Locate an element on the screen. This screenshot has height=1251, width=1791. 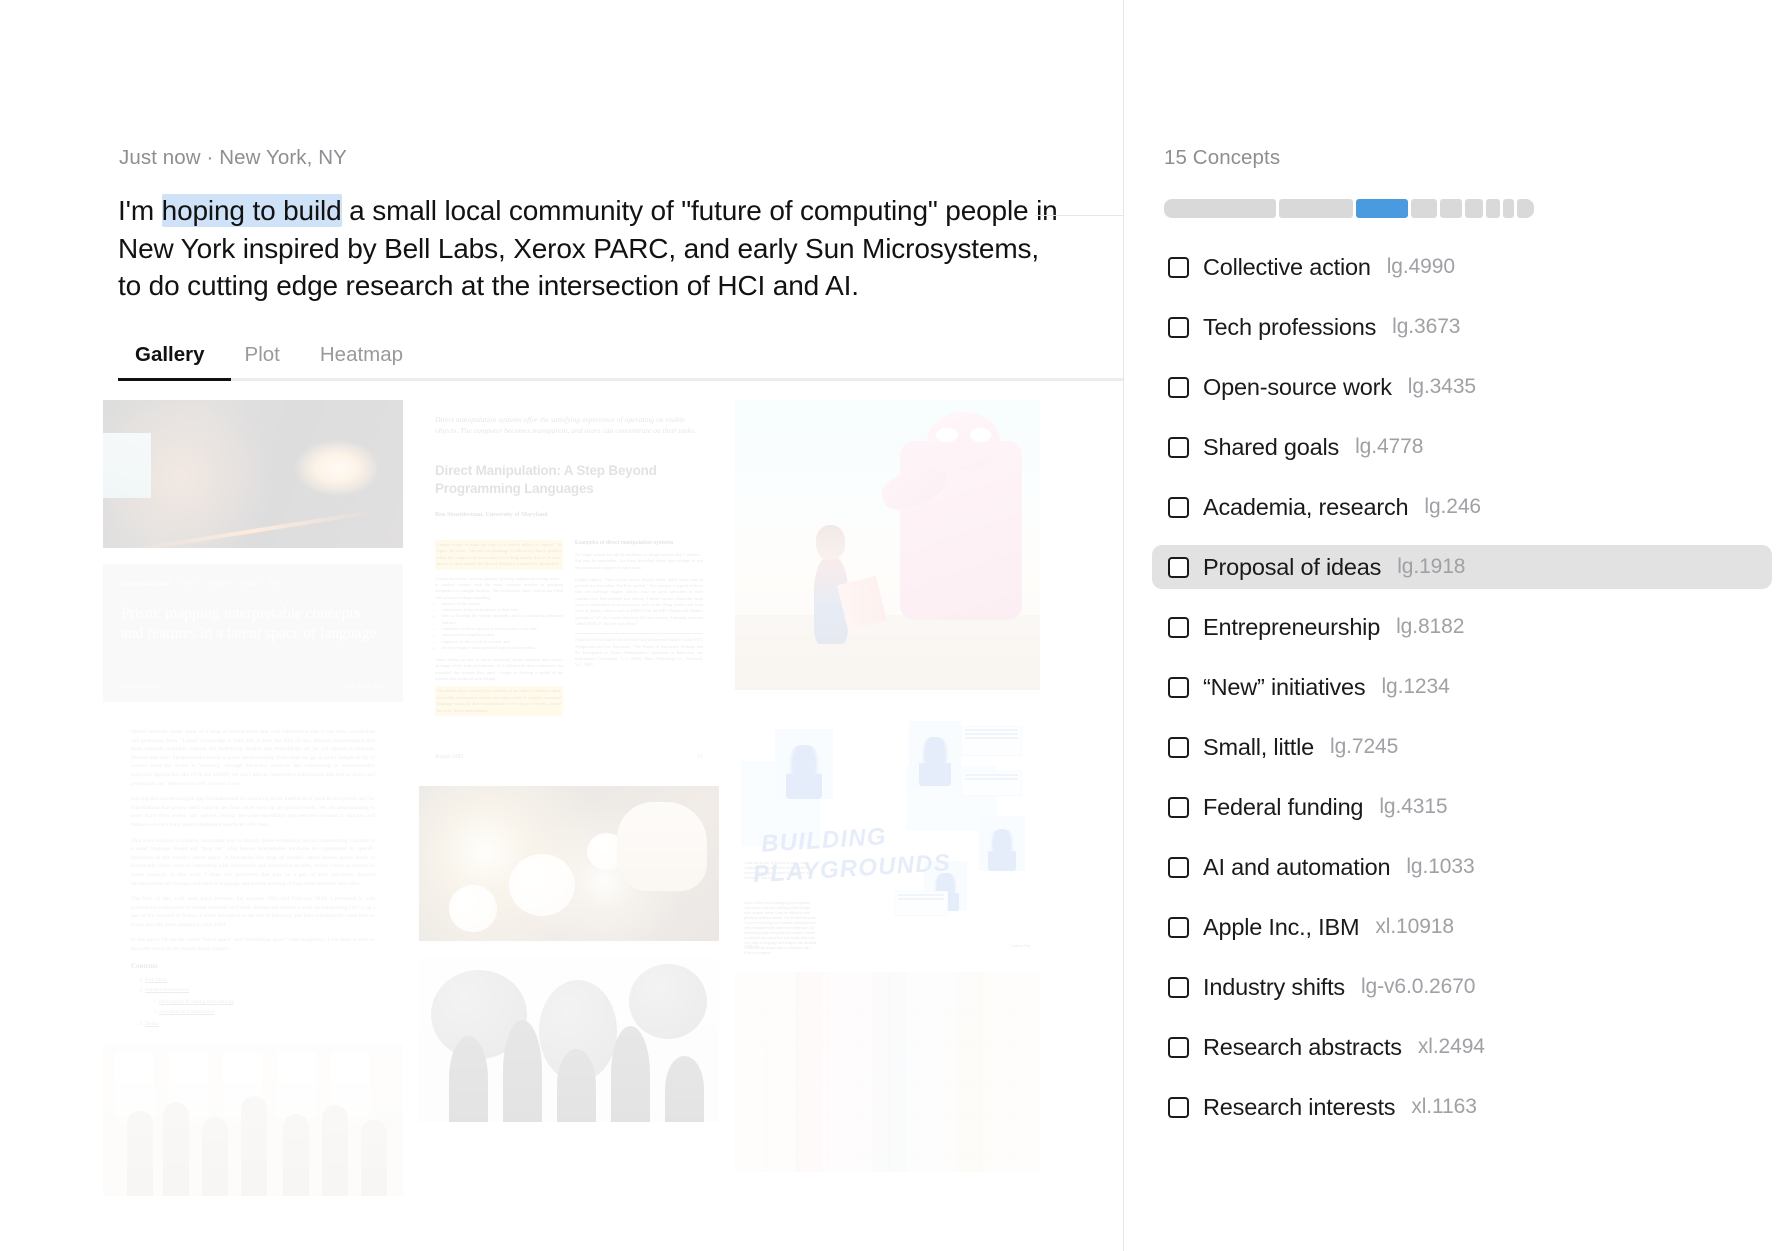
prism-contents-item: Key ideas is located at coordinates (260, 980).